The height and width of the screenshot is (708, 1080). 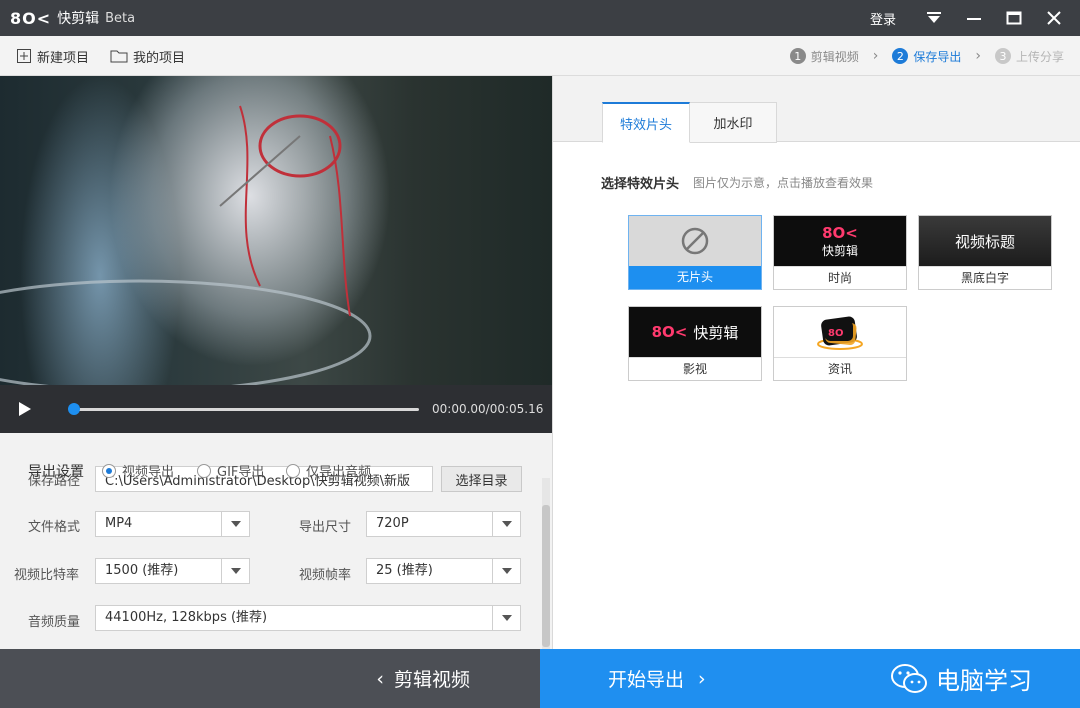 I want to click on back-to-edit-button: ‹ 剪辑视频, so click(x=270, y=678).